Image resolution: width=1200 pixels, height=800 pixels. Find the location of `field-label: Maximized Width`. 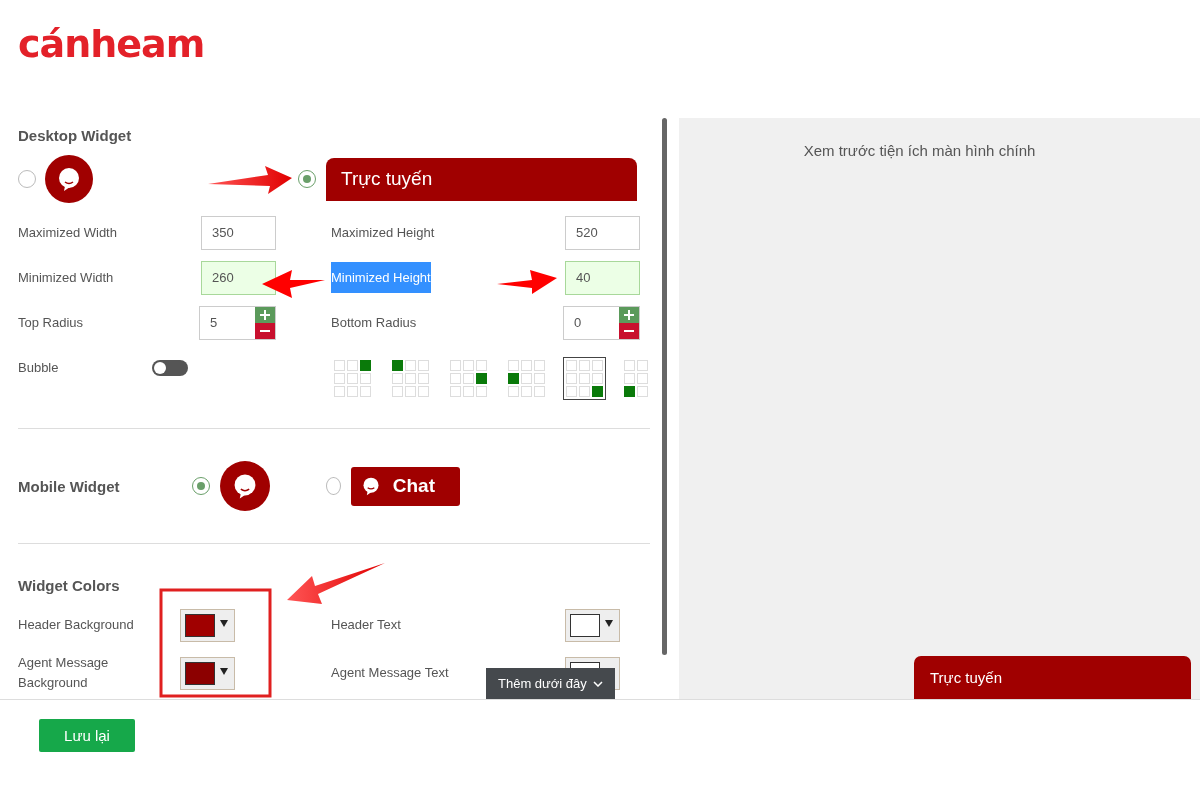

field-label: Maximized Width is located at coordinates (67, 232).